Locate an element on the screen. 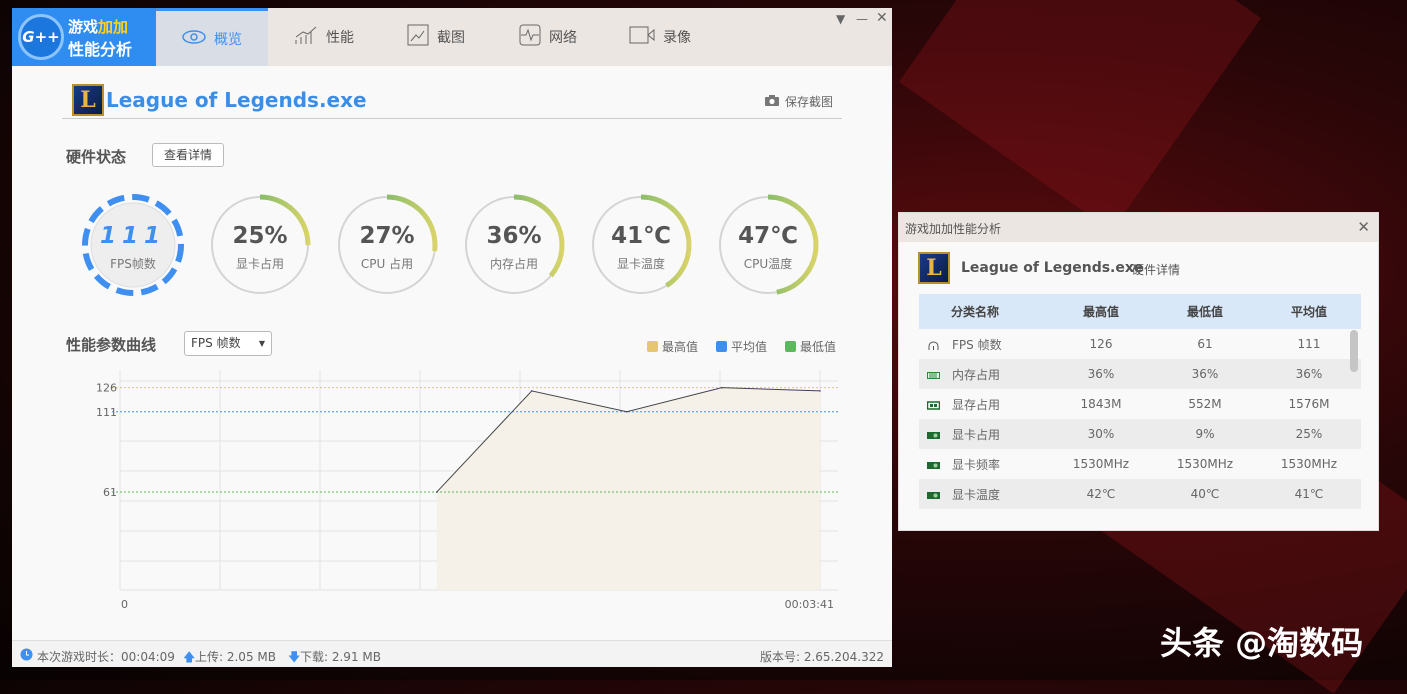  table-cell: 30% is located at coordinates (1101, 434).